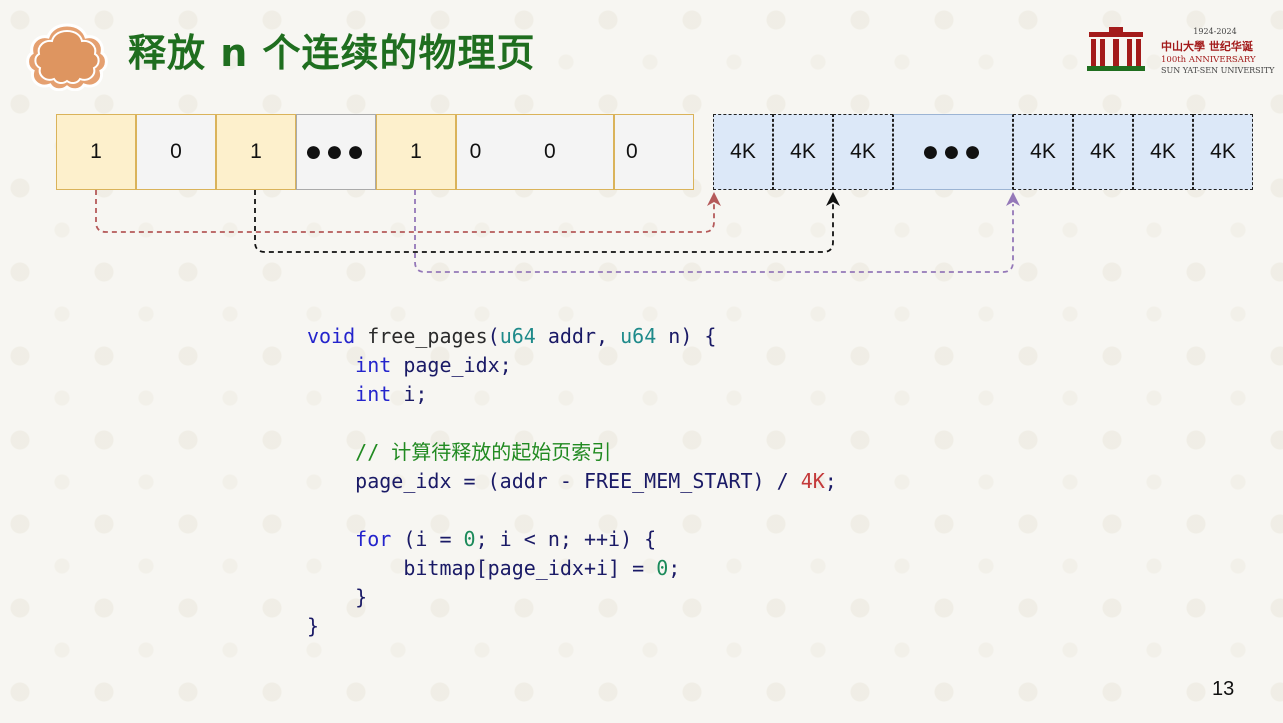 The height and width of the screenshot is (723, 1283). Describe the element at coordinates (572, 394) in the screenshot. I see `code-line: int i;` at that location.